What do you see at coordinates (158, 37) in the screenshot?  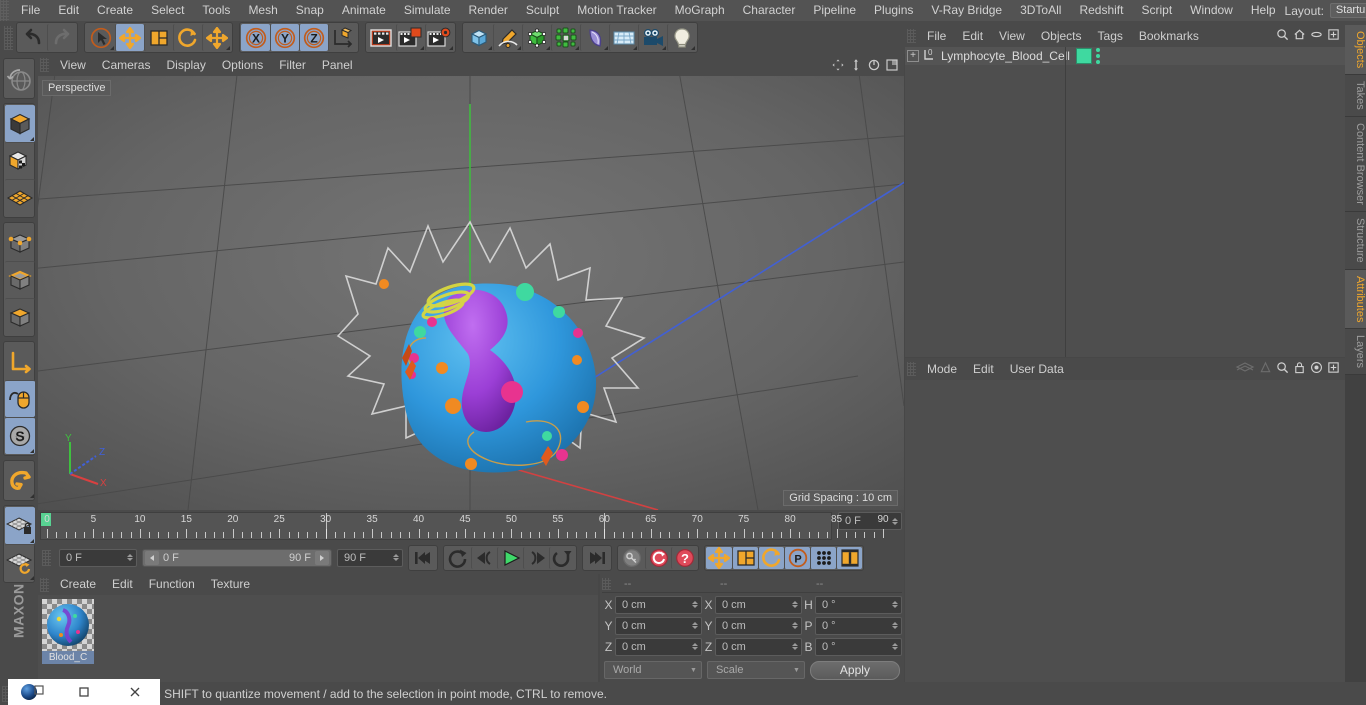 I see `scale-tool` at bounding box center [158, 37].